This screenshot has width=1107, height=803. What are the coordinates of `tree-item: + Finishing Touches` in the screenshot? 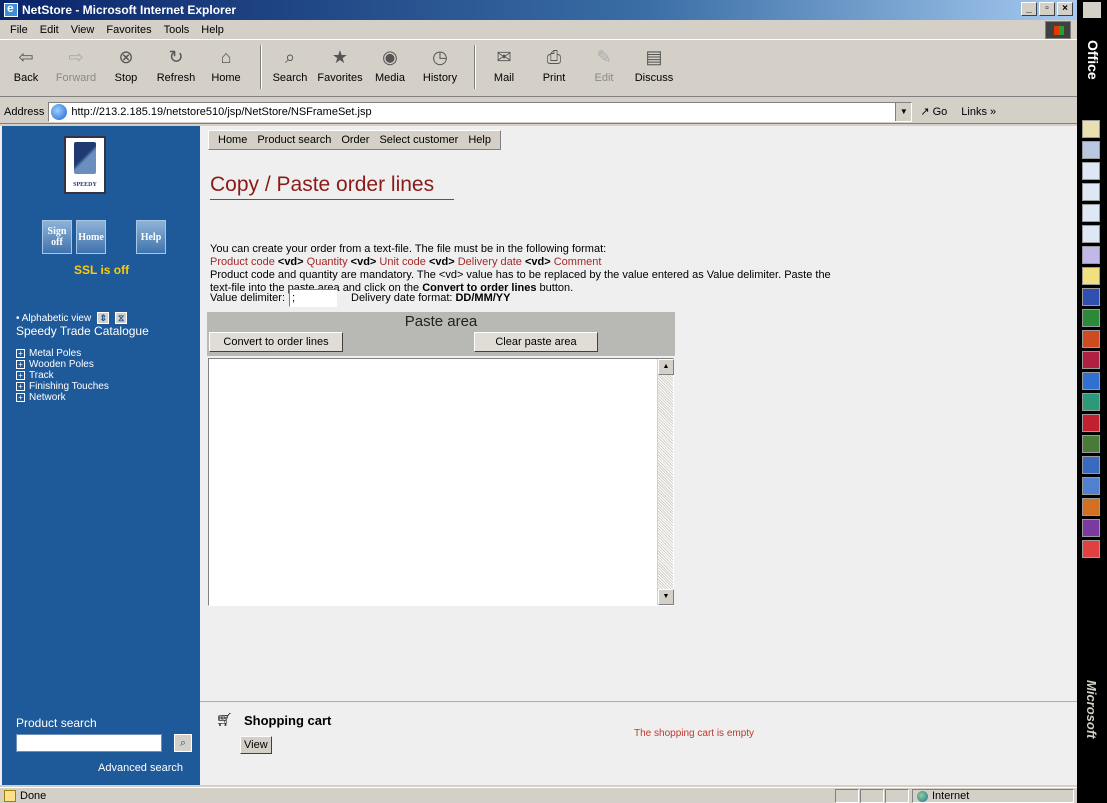 It's located at (62, 386).